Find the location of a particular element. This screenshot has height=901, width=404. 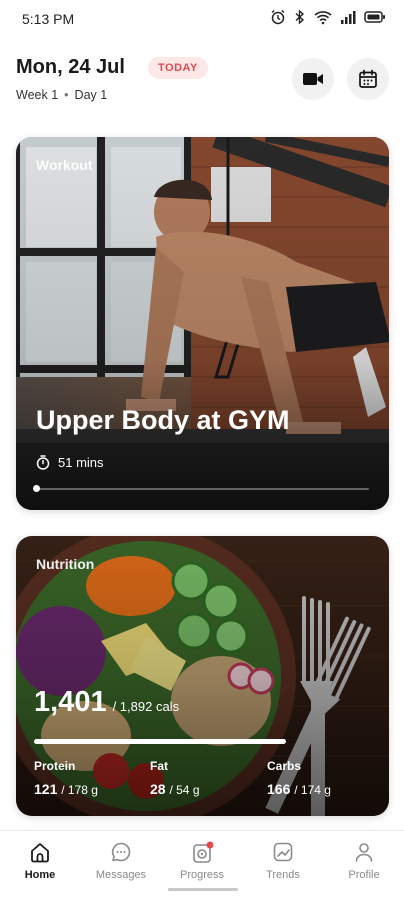

alarm-icon is located at coordinates (278, 17).